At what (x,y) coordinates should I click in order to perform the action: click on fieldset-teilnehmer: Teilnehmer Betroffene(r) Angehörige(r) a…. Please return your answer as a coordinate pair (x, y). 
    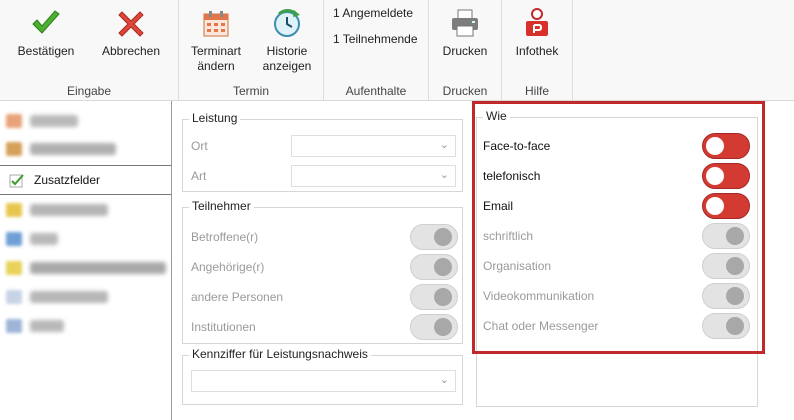
    Looking at the image, I should click on (322, 271).